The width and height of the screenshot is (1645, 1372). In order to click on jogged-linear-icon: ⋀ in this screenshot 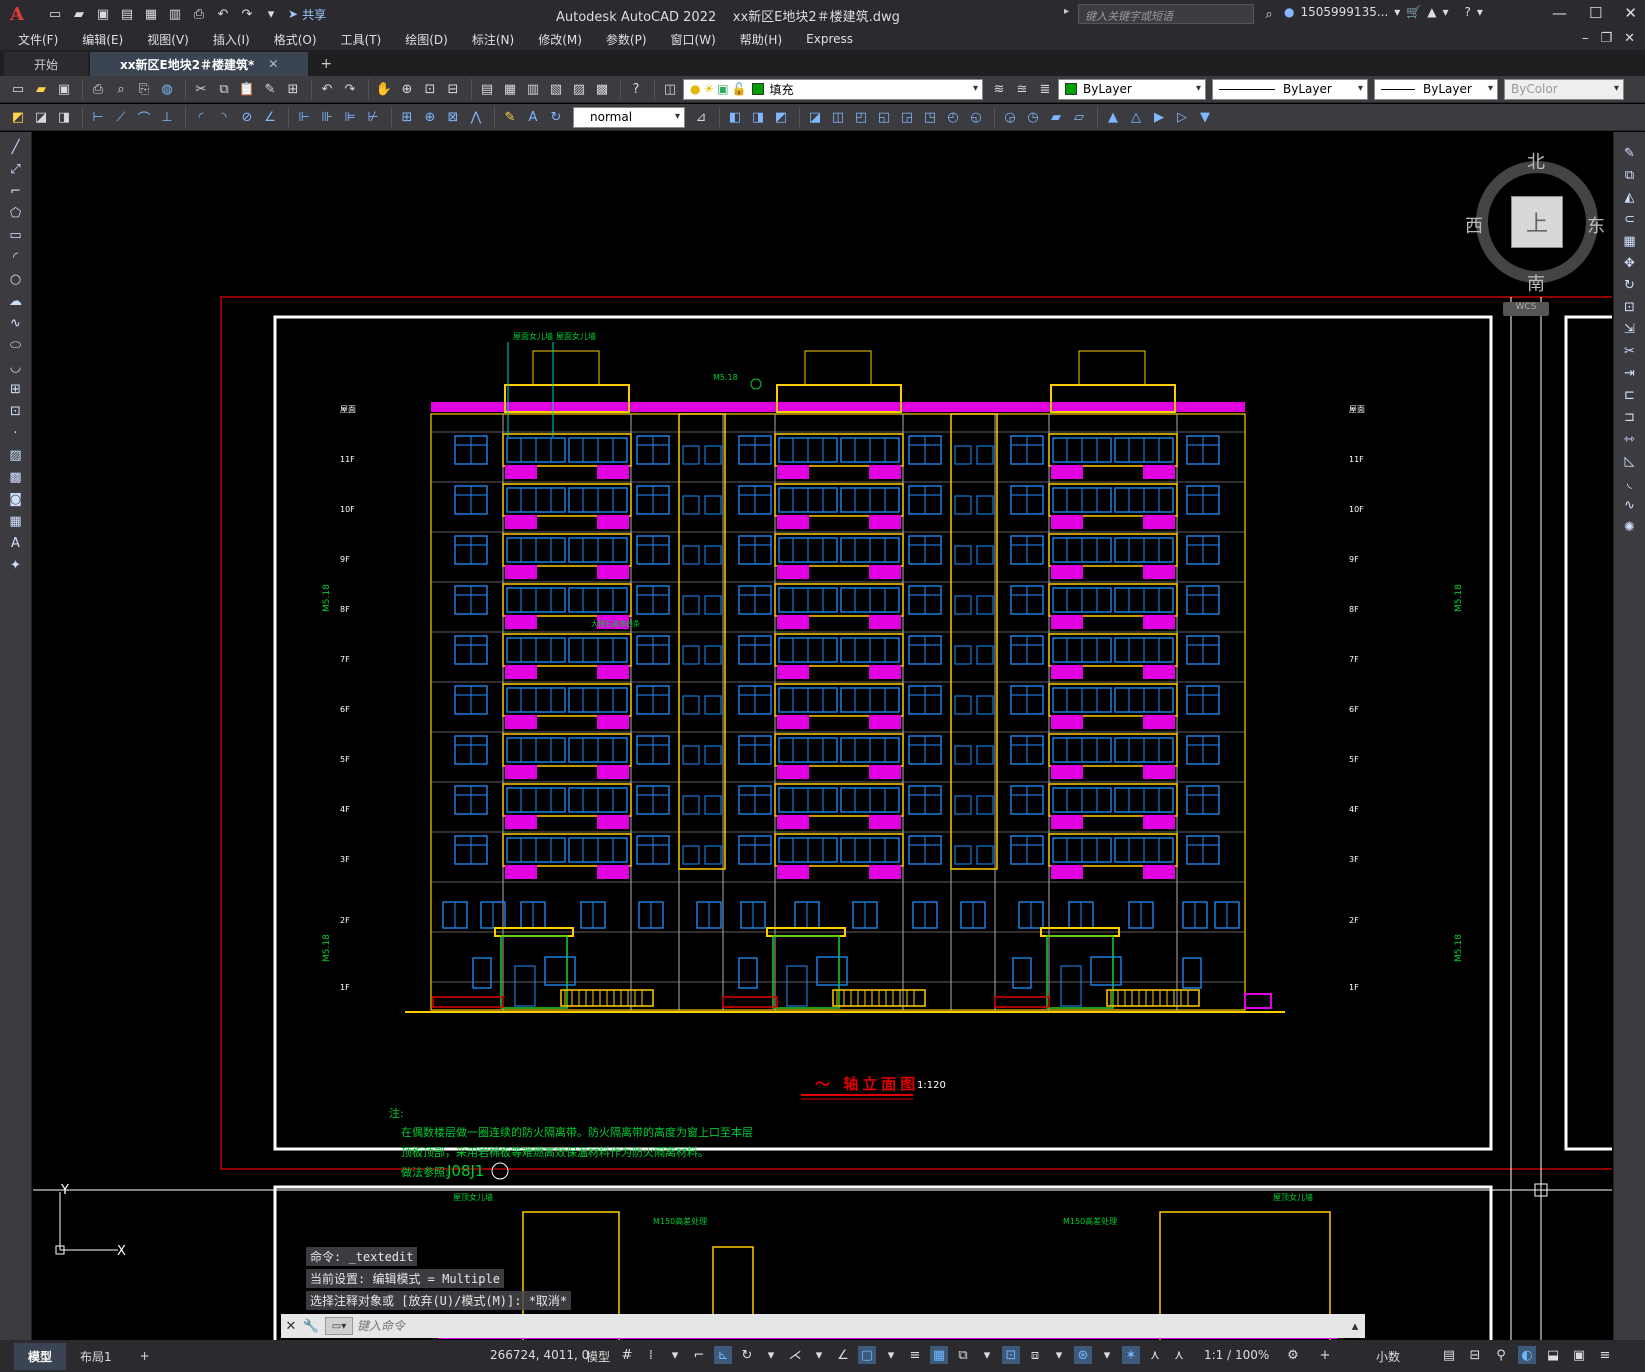, I will do `click(476, 117)`.